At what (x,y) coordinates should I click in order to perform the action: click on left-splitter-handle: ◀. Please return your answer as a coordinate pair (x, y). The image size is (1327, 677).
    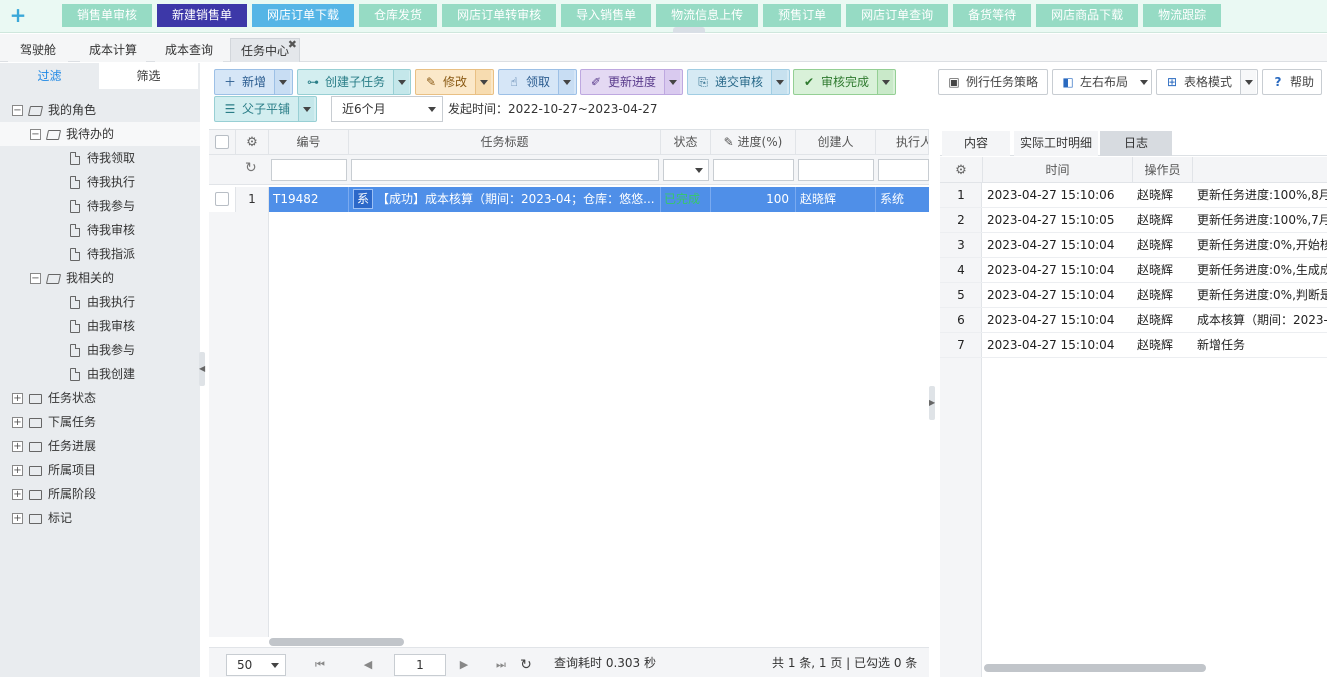
    Looking at the image, I should click on (202, 369).